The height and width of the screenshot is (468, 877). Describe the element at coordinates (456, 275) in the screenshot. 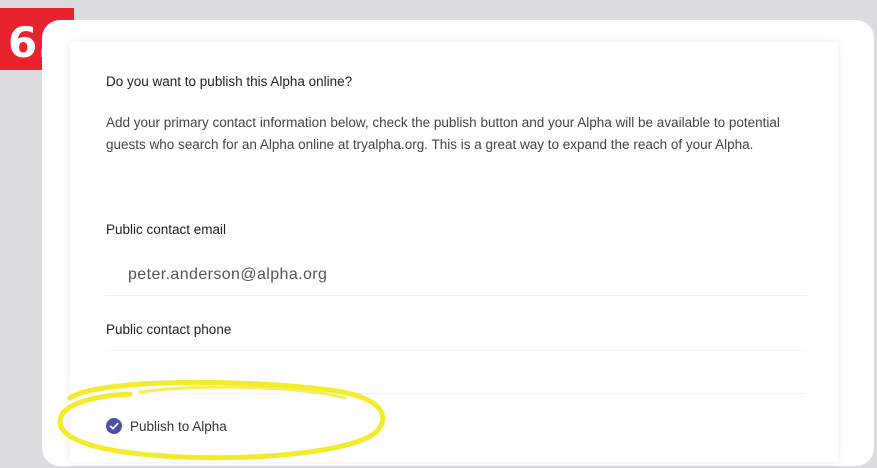

I see `email-field: peter.anderson@alpha.org` at that location.